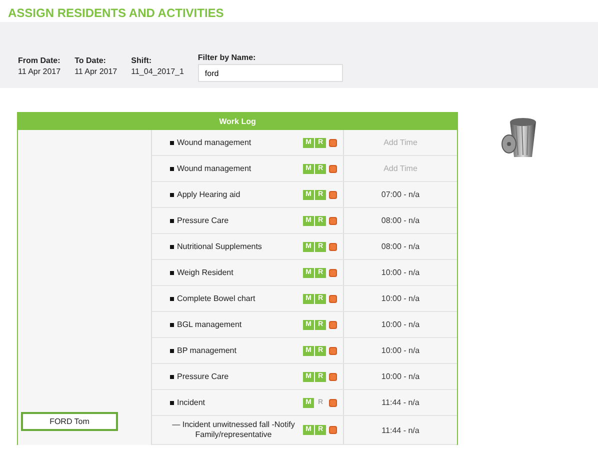 This screenshot has height=463, width=598. I want to click on task-name: Weigh Resident, so click(205, 272).